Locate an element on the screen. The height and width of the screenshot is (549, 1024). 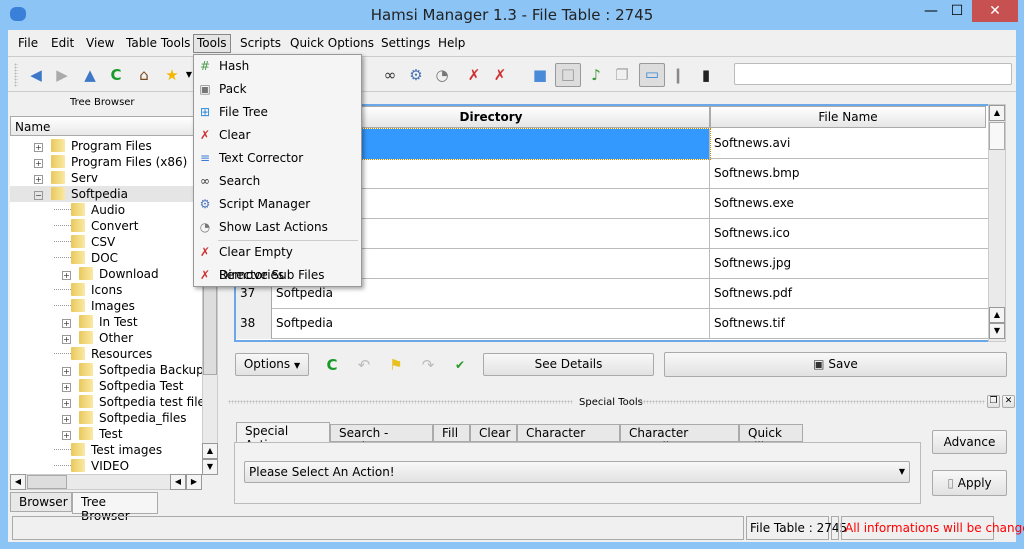
tree-item: + In Test is located at coordinates (106, 322).